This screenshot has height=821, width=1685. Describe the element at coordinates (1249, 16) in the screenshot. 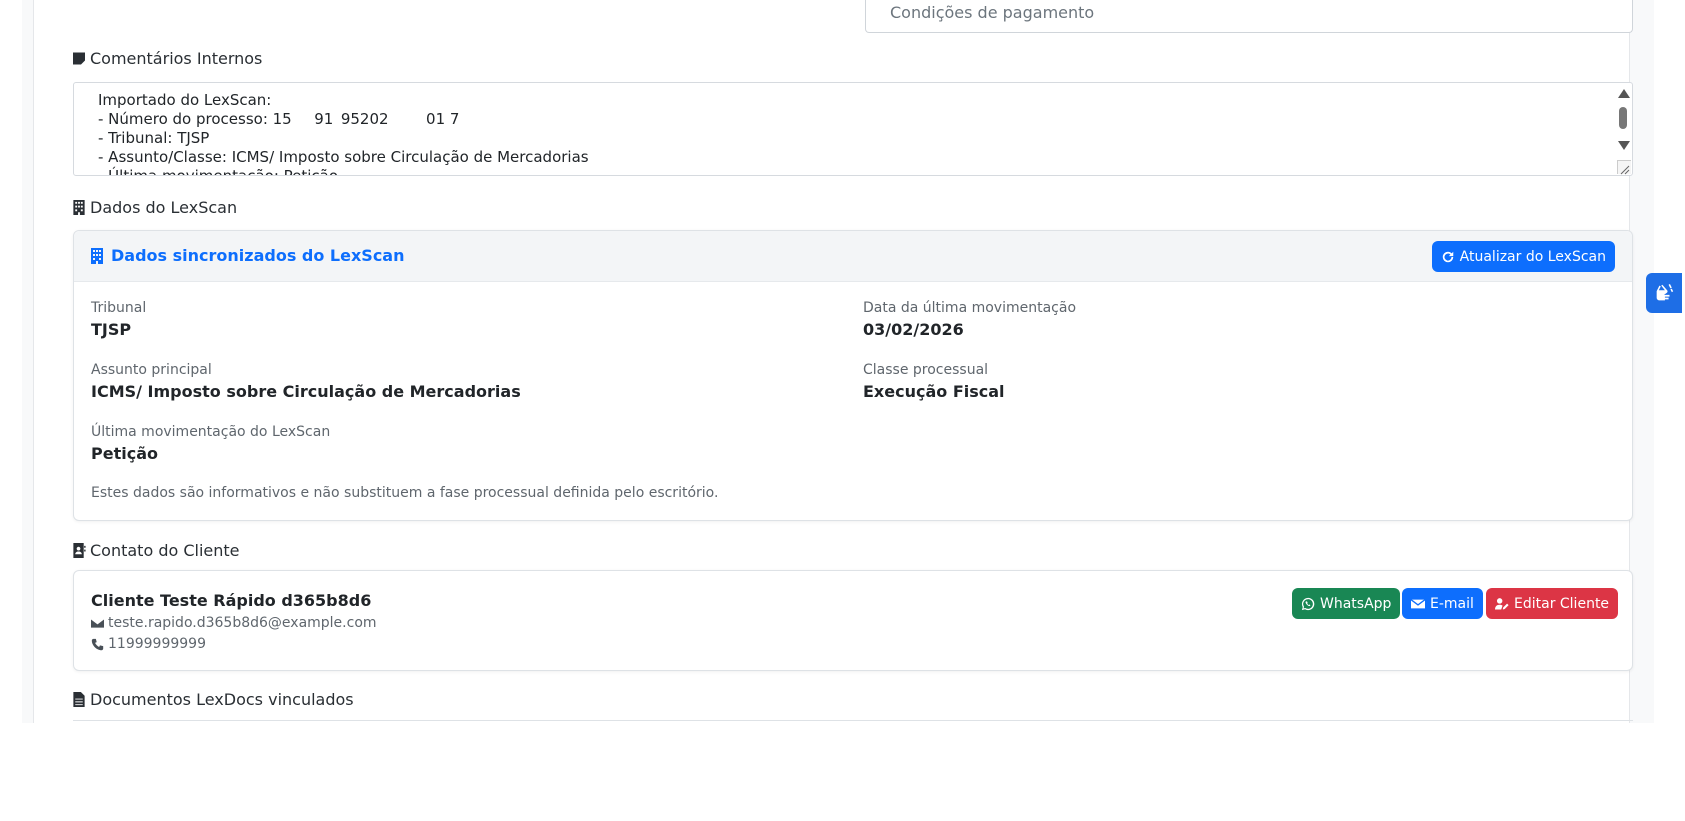

I see `payment-conditions-field: Condições de pagamento` at that location.